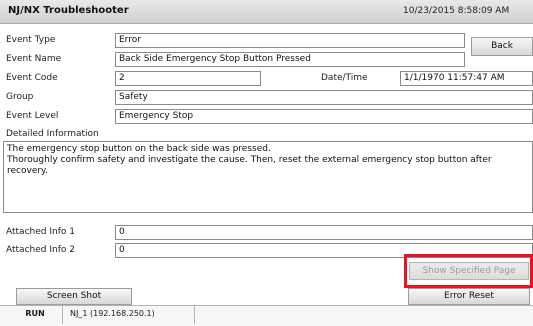 The image size is (533, 326). What do you see at coordinates (469, 296) in the screenshot?
I see `error-reset-button: Error Reset` at bounding box center [469, 296].